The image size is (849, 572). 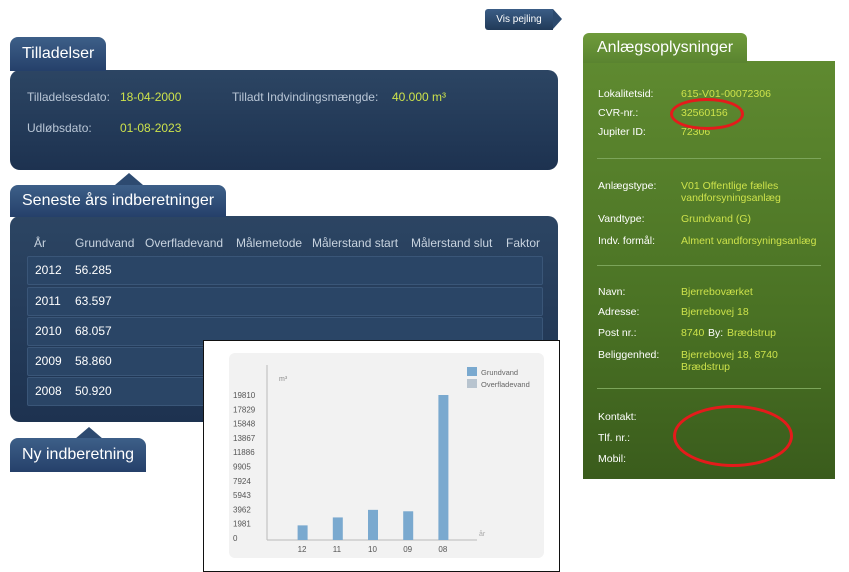 What do you see at coordinates (151, 97) in the screenshot?
I see `tilladelsesdato-value: 18-04-2000` at bounding box center [151, 97].